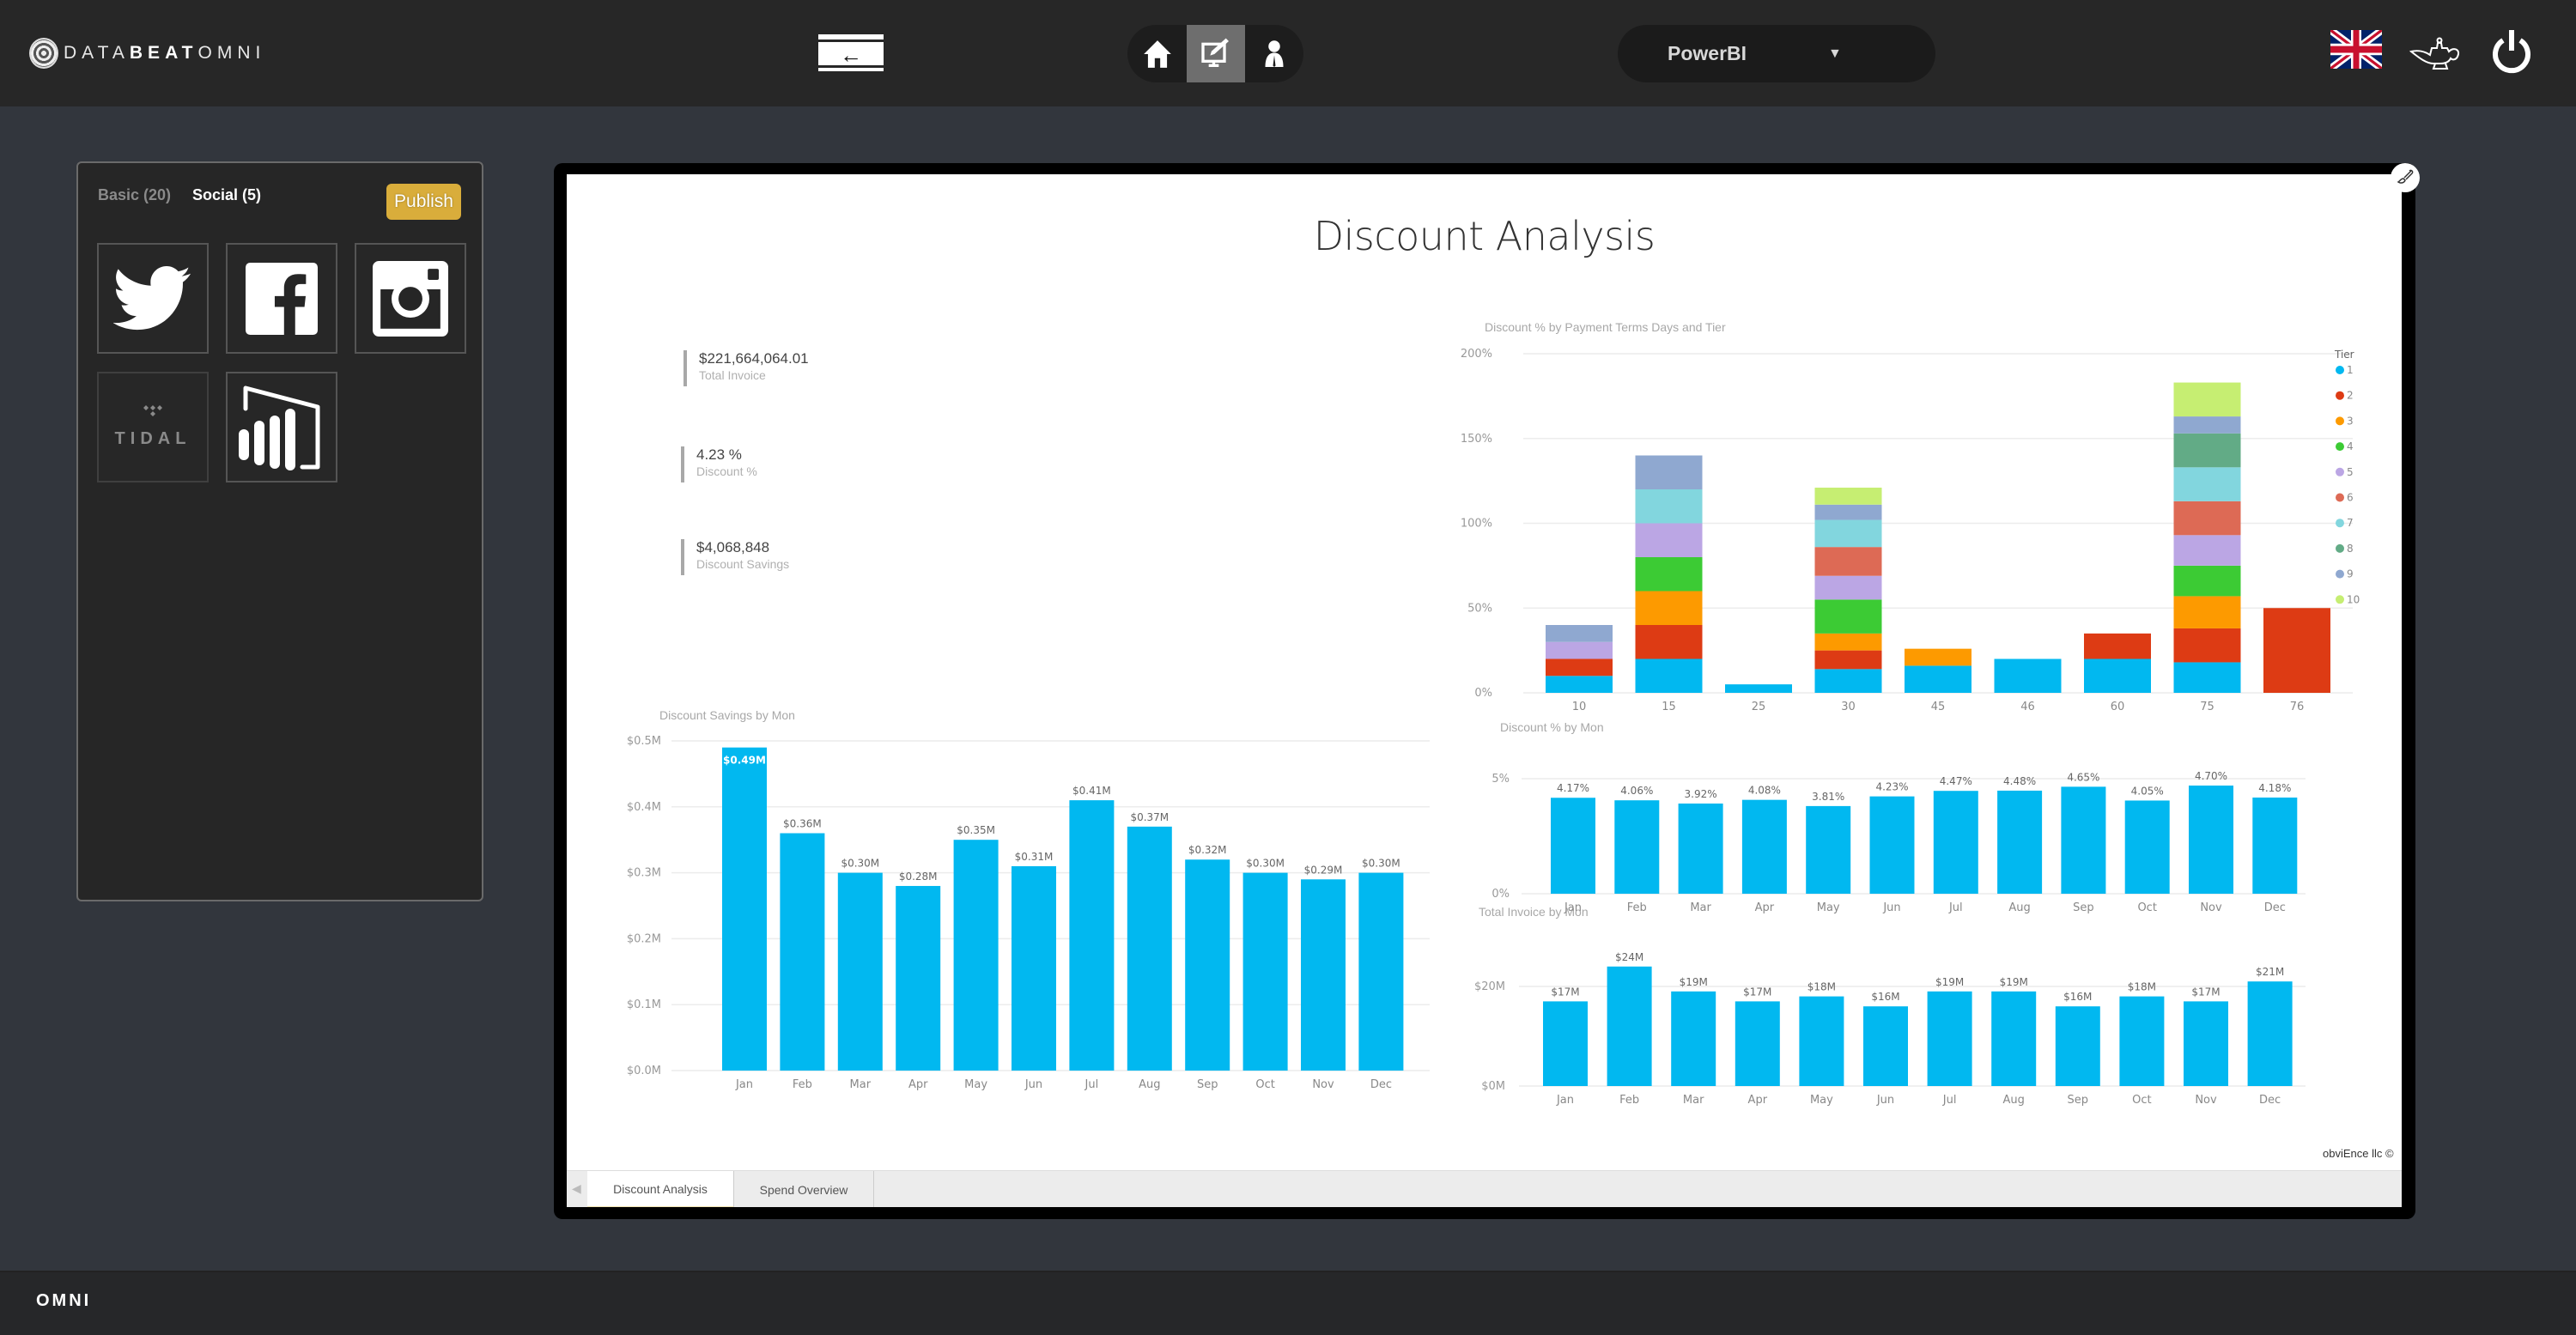  Describe the element at coordinates (1565, 1100) in the screenshot. I see `x-tick-label: Jan` at that location.